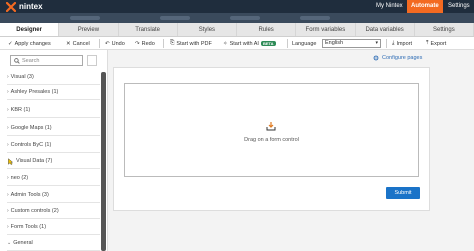 Image resolution: width=474 pixels, height=251 pixels. Describe the element at coordinates (17, 60) in the screenshot. I see `search-icon` at that location.